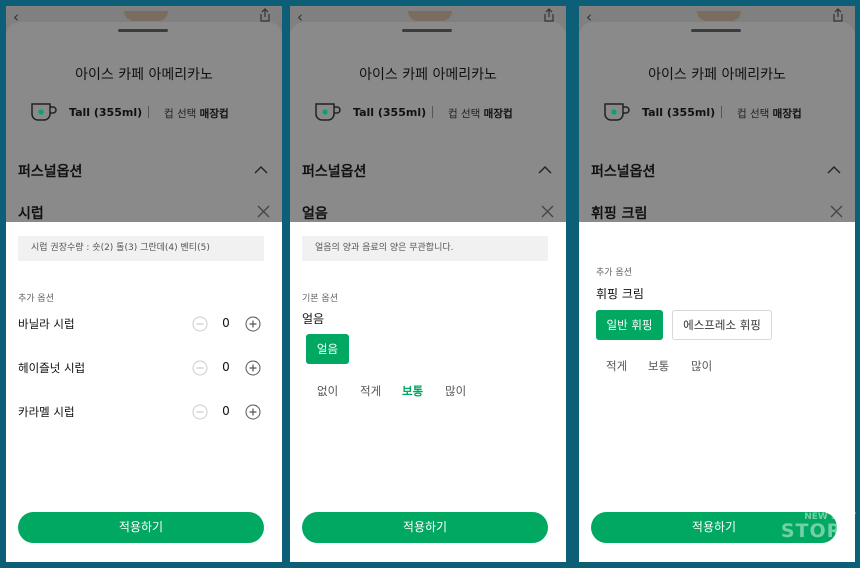  I want to click on whip-level-less: 적게, so click(616, 366).